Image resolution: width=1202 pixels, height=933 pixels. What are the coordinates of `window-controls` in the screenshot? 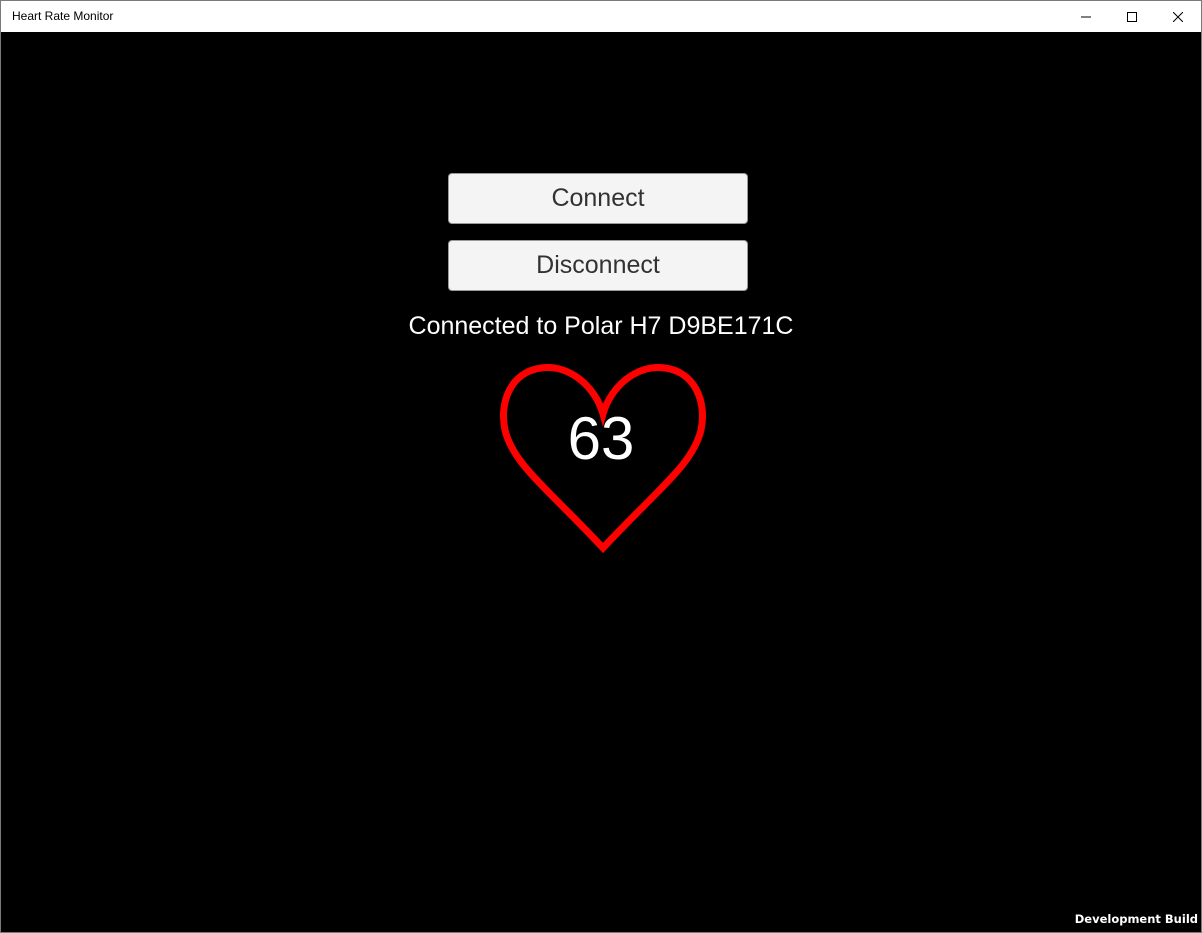 It's located at (1132, 16).